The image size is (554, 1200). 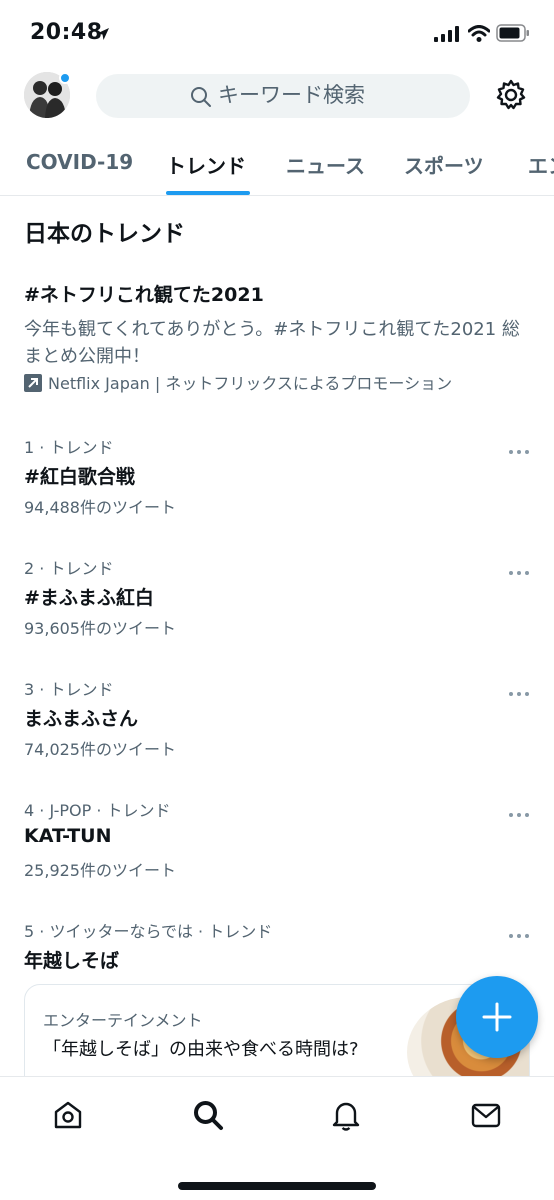 What do you see at coordinates (79, 162) in the screenshot?
I see `tab-covid19: COVID-19` at bounding box center [79, 162].